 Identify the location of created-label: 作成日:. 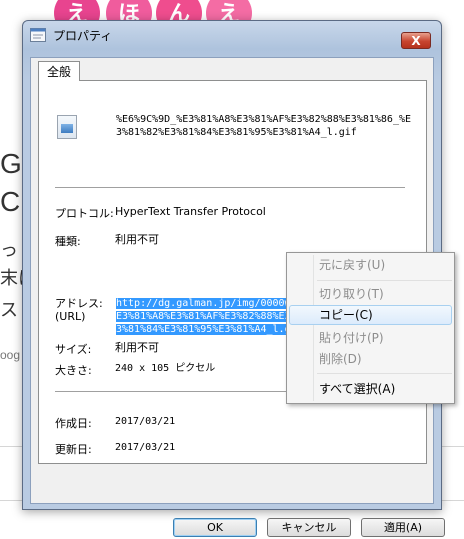
(73, 423).